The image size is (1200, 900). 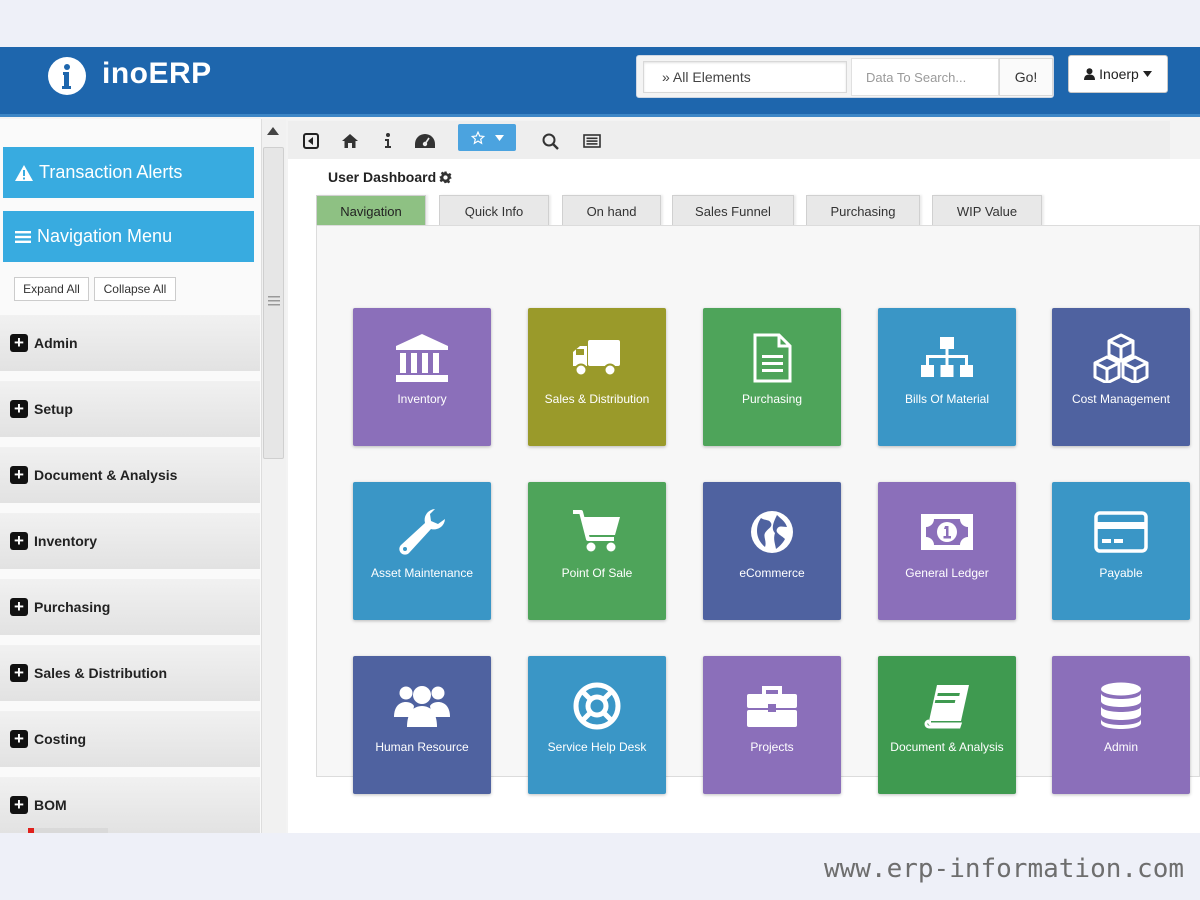 I want to click on user-icon, so click(x=1090, y=74).